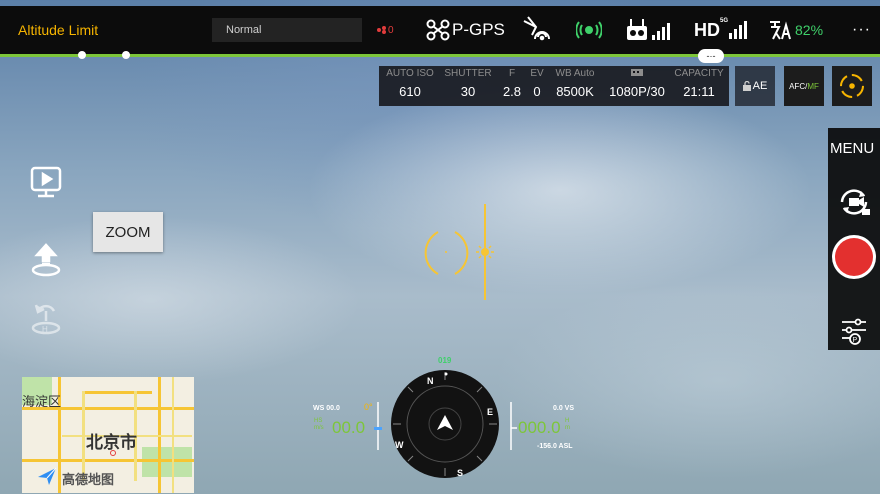 Image resolution: width=880 pixels, height=494 pixels. I want to click on svg-text: H, so click(45, 329).